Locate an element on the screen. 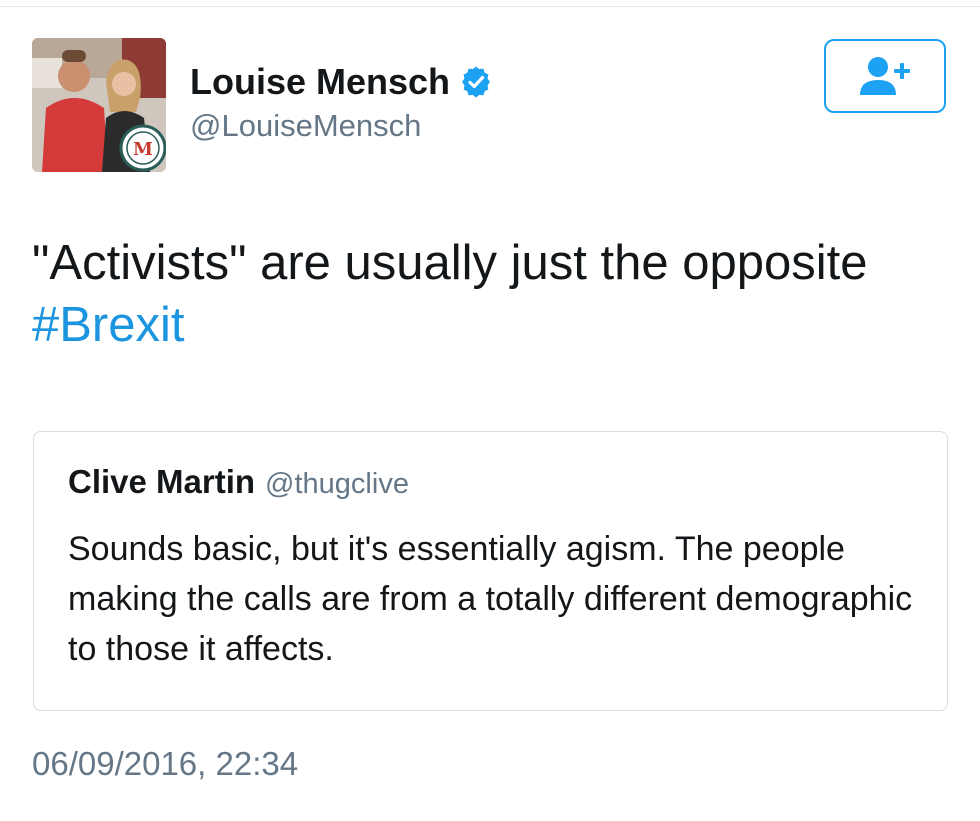 Image resolution: width=980 pixels, height=821 pixels. author-avatar: M is located at coordinates (99, 105).